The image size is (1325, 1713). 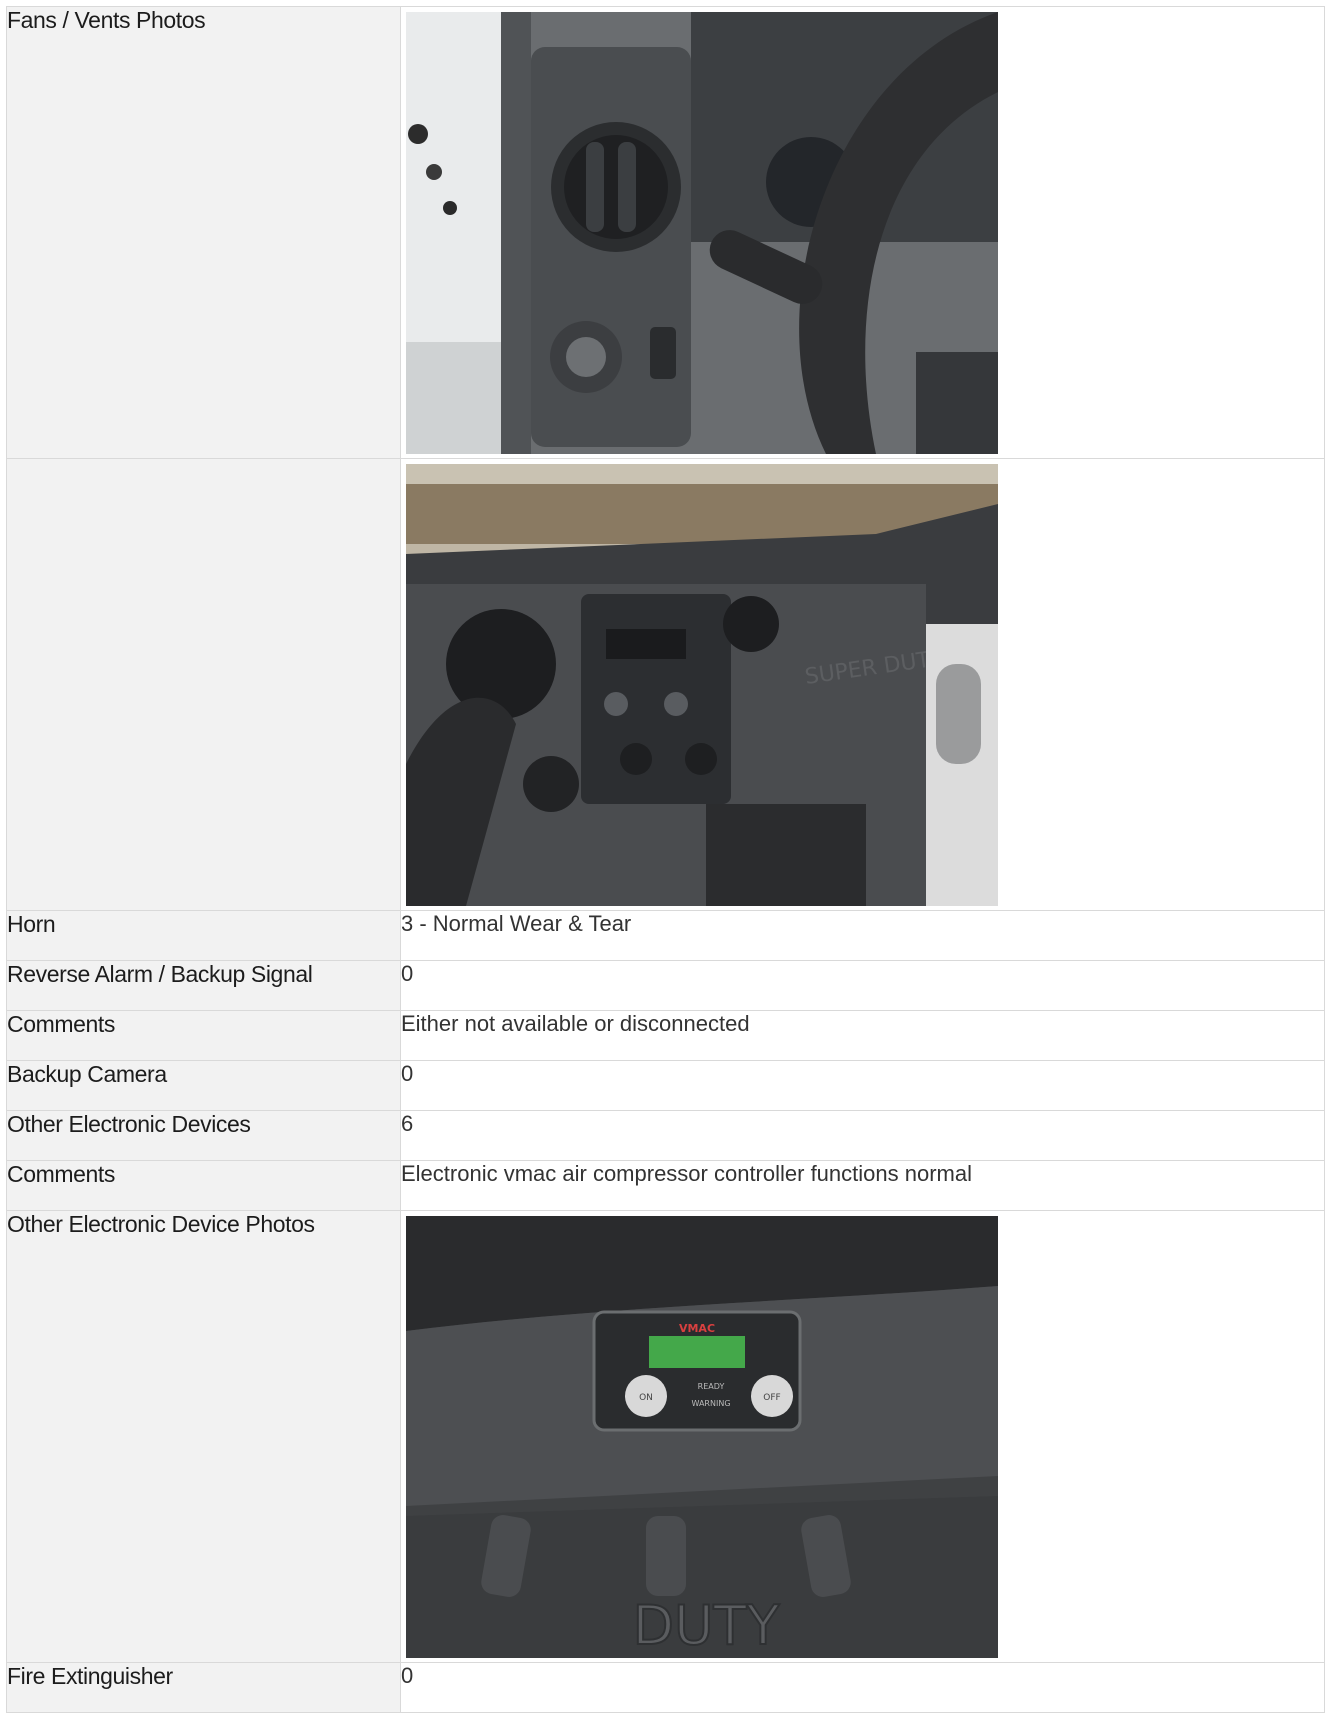 What do you see at coordinates (706, 1625) in the screenshot?
I see `svg-text: DUTY` at bounding box center [706, 1625].